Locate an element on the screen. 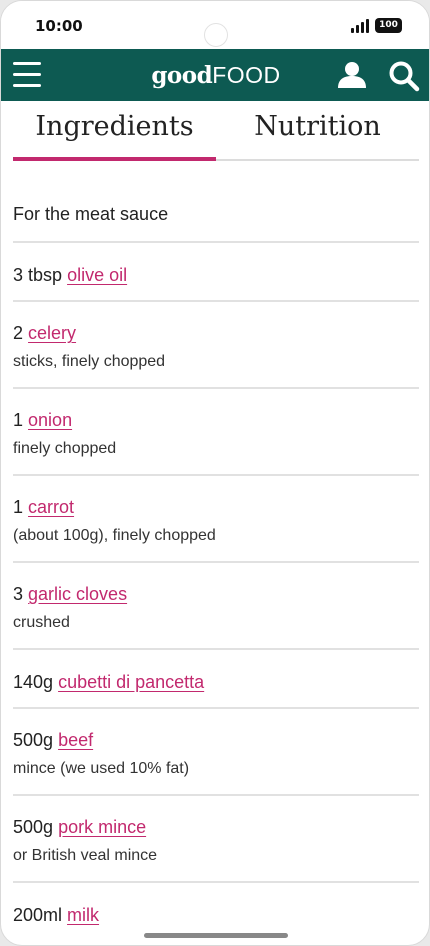 This screenshot has width=430, height=946. ingredient-qty: 140g is located at coordinates (33, 682).